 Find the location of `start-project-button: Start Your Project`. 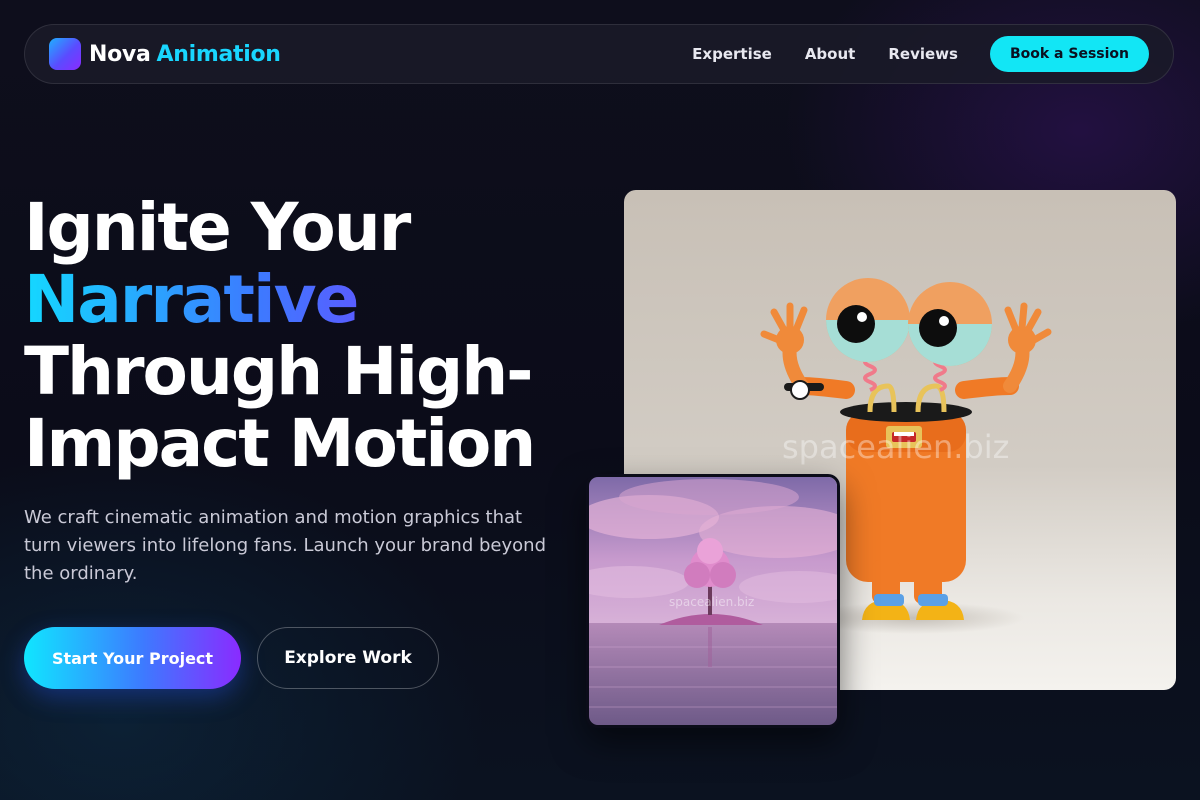

start-project-button: Start Your Project is located at coordinates (132, 658).